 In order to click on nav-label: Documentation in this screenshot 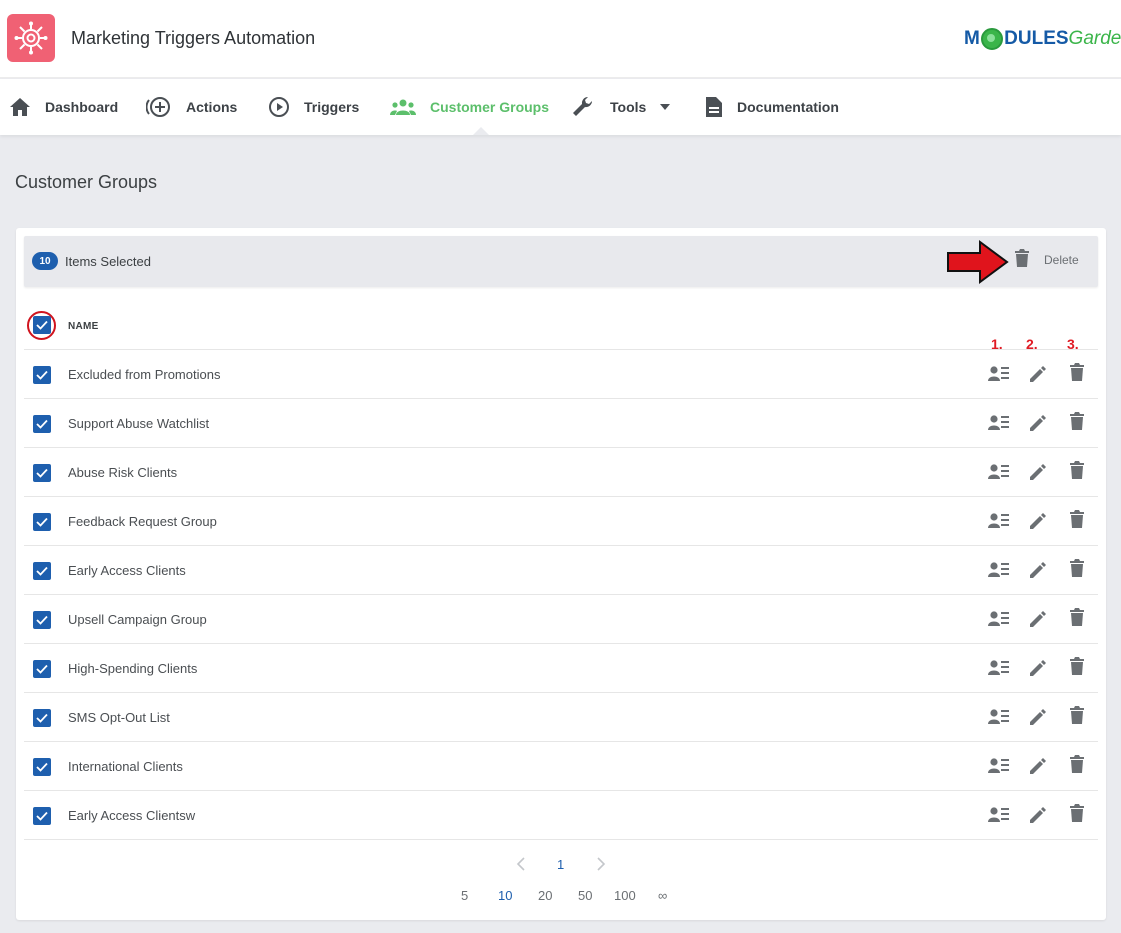, I will do `click(788, 107)`.